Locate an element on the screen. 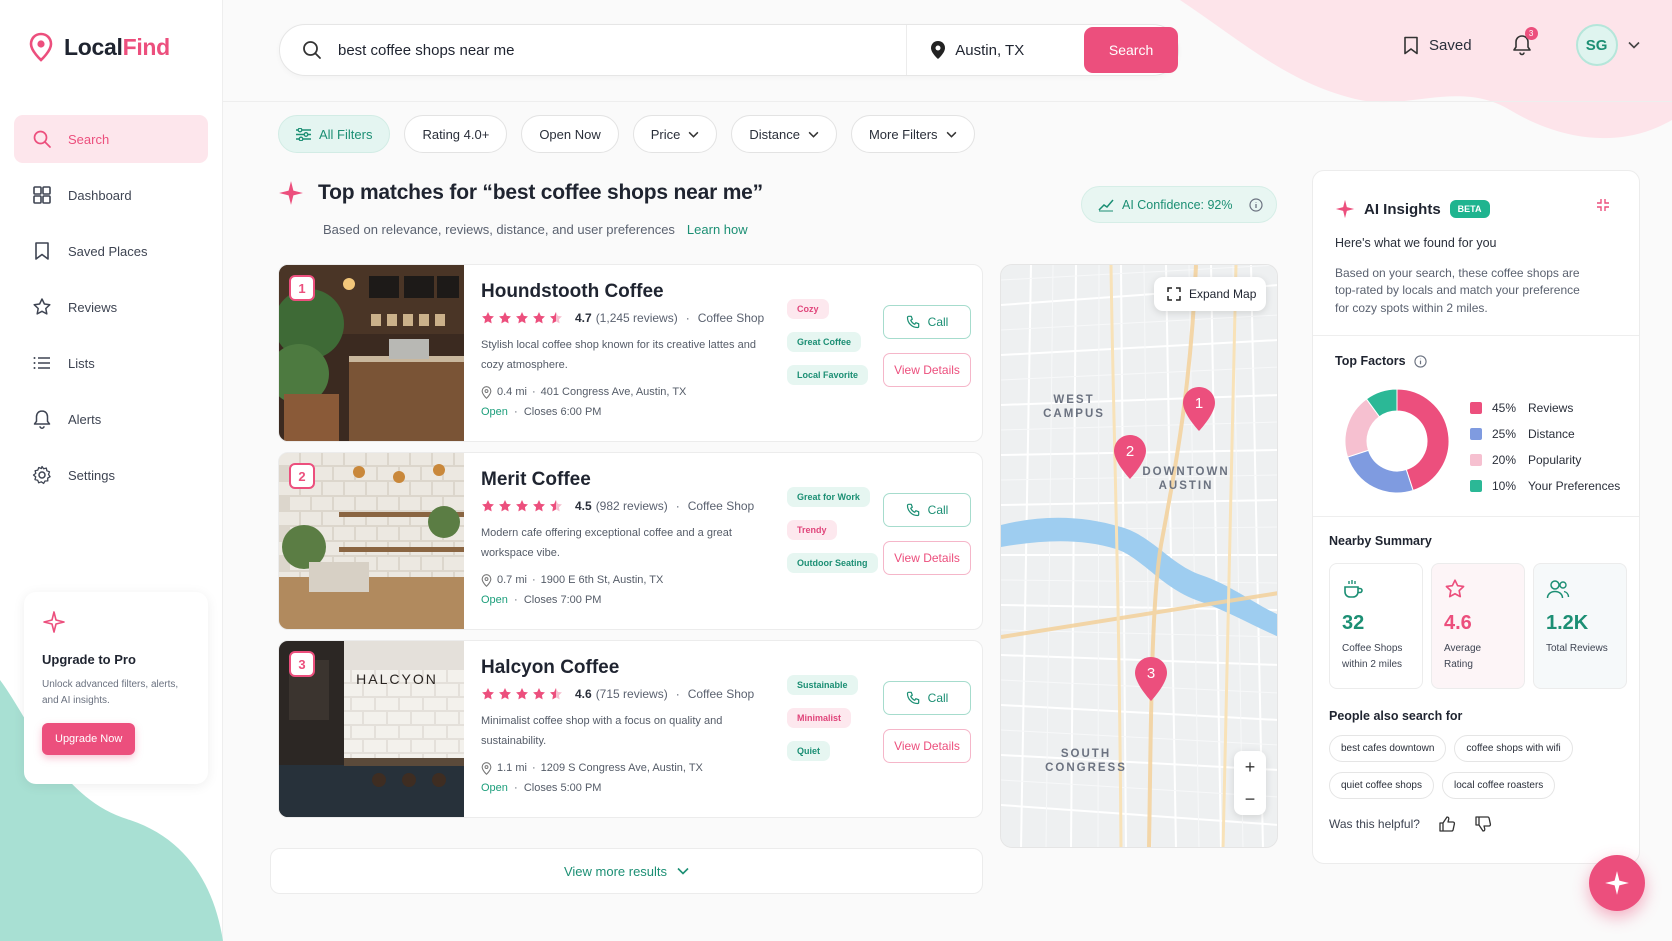 This screenshot has height=941, width=1672. saved-button: Saved is located at coordinates (1437, 45).